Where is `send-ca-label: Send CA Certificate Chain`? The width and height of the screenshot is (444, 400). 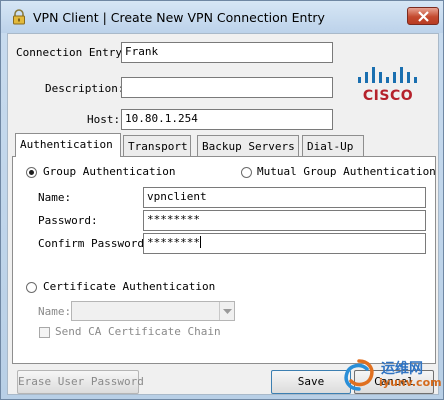
send-ca-label: Send CA Certificate Chain is located at coordinates (138, 331).